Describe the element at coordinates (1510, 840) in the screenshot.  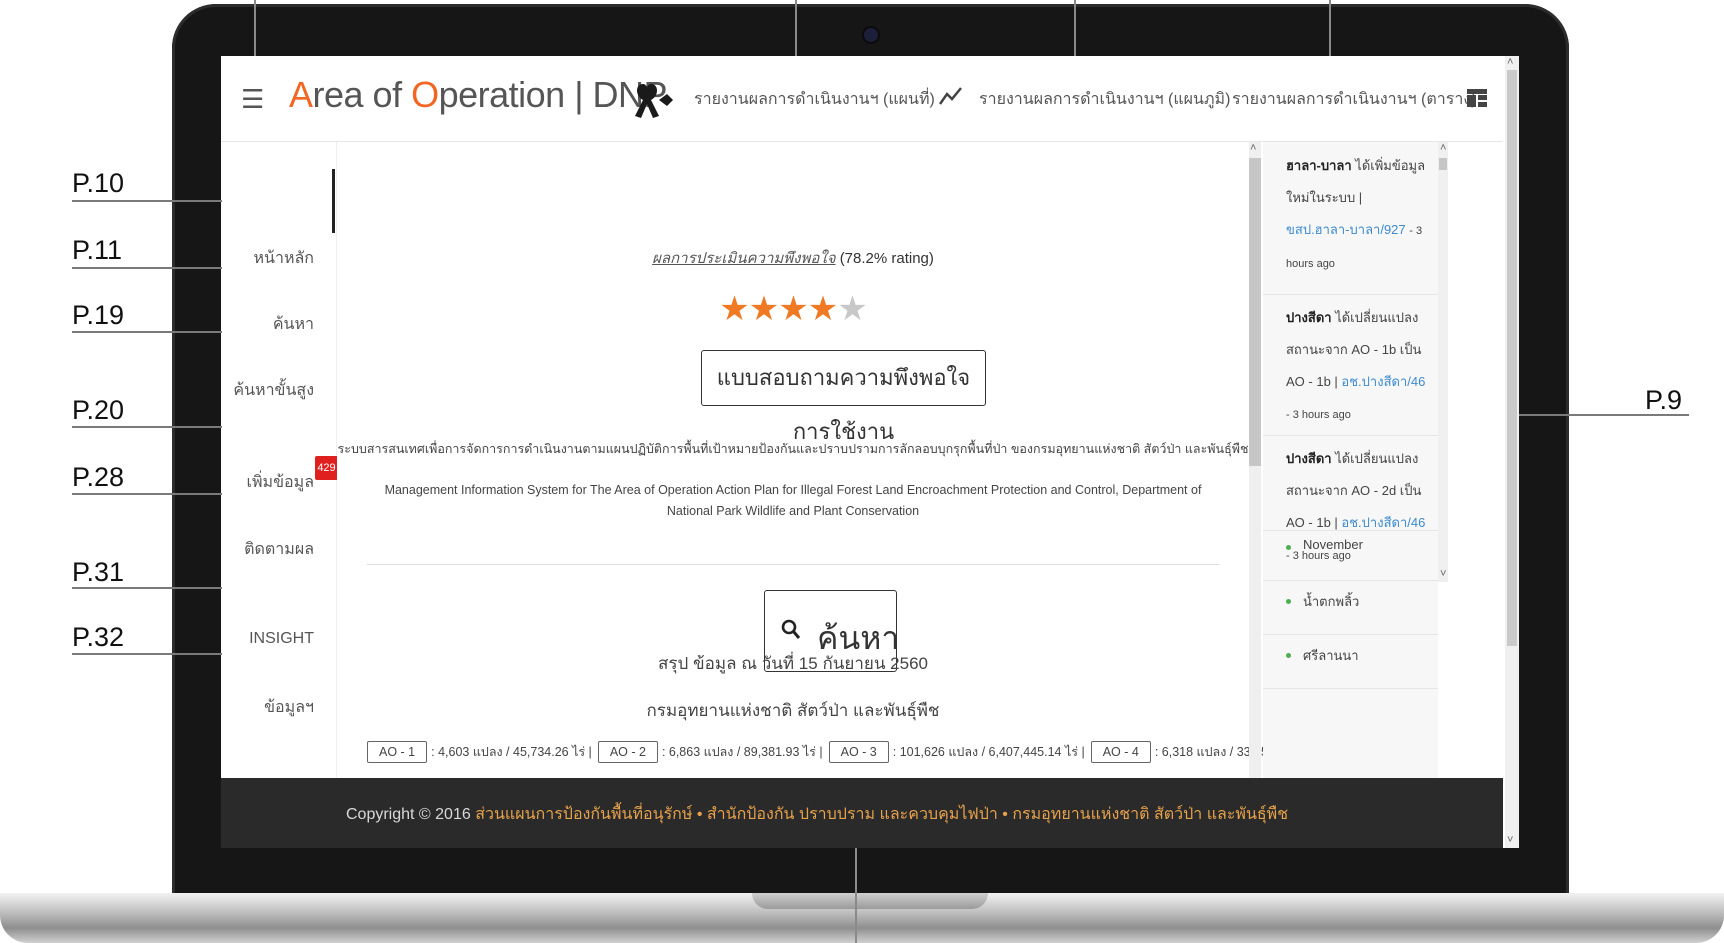
I see `page-scroll-down-icon: ˅` at that location.